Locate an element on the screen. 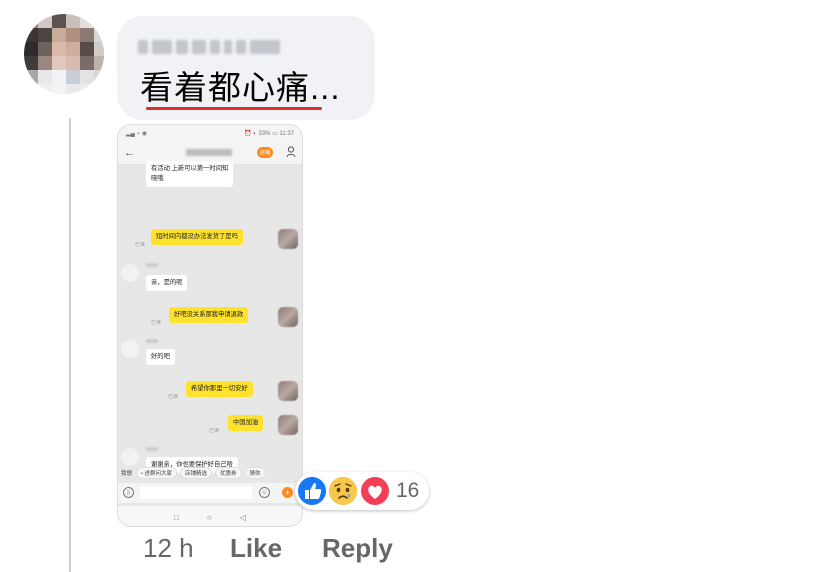 This screenshot has height=572, width=828. chat-message: 中国加油 is located at coordinates (246, 423).